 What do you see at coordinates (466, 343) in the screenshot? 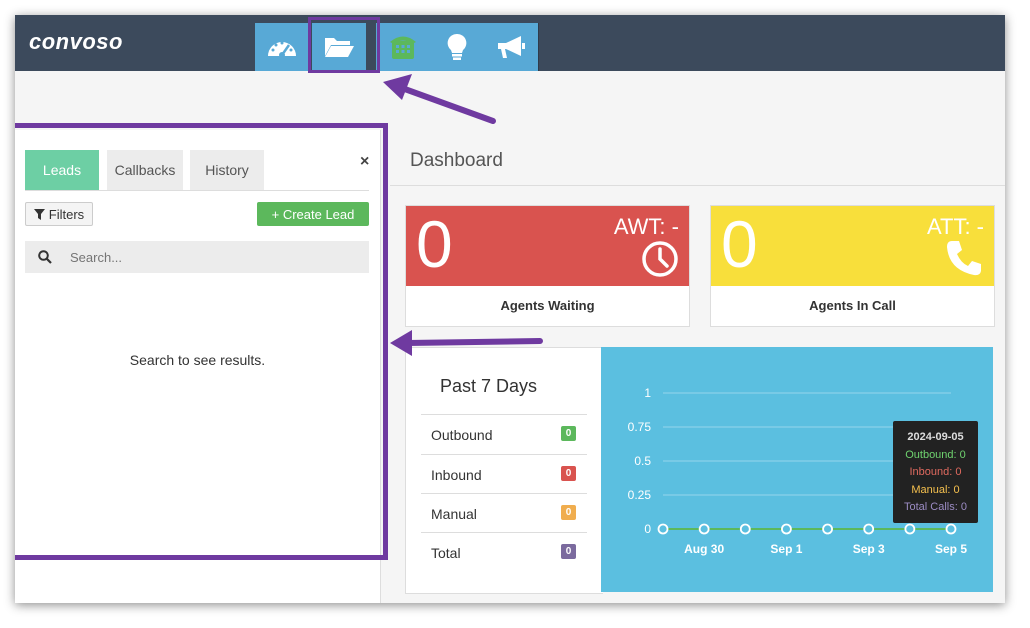
I see `arrow-to-panel` at bounding box center [466, 343].